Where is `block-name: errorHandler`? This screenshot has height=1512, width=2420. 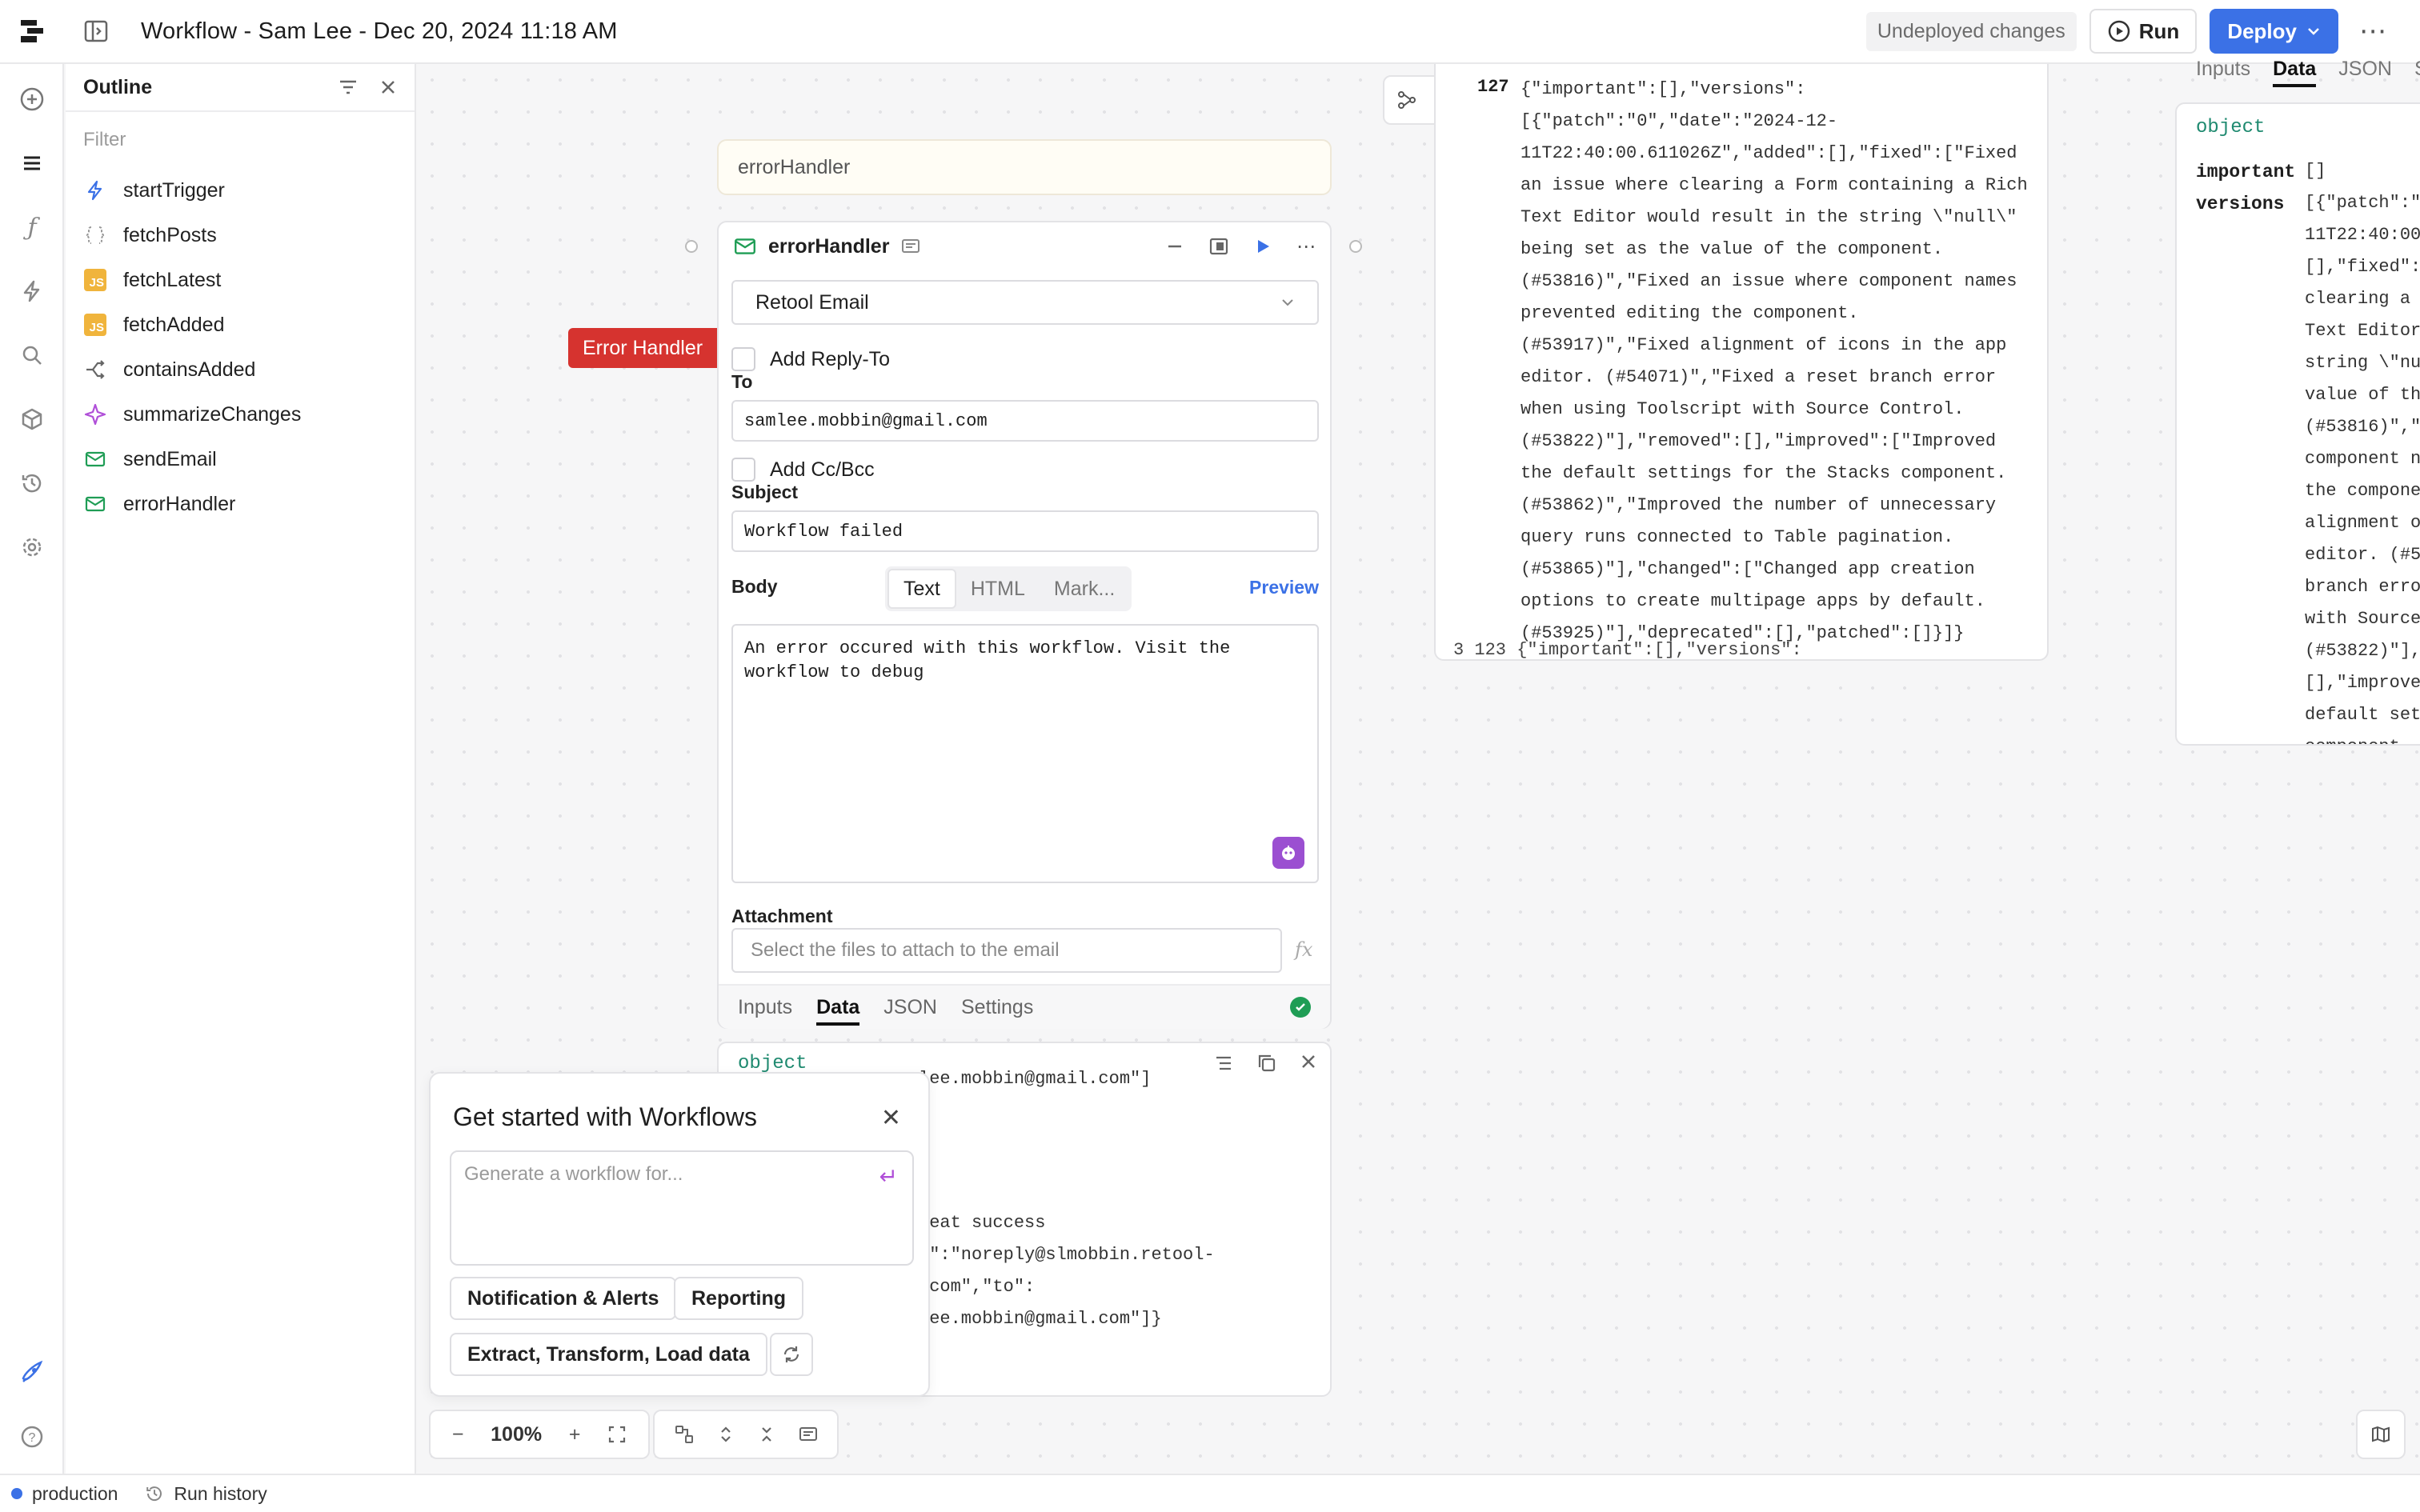
block-name: errorHandler is located at coordinates (828, 246).